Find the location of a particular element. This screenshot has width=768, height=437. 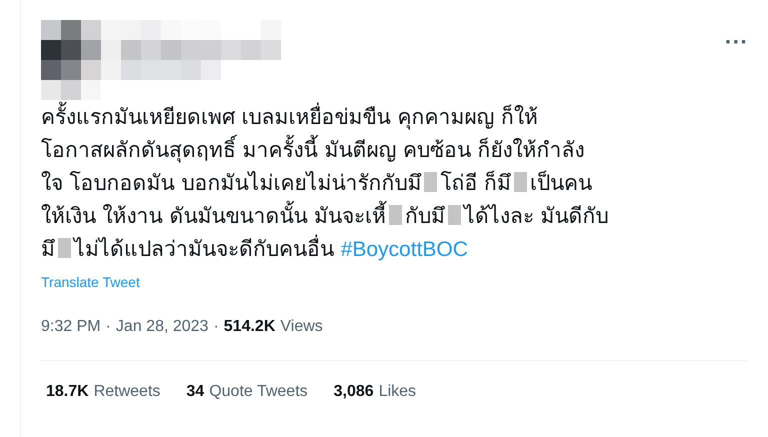

stat-count: 3,086 is located at coordinates (354, 392).